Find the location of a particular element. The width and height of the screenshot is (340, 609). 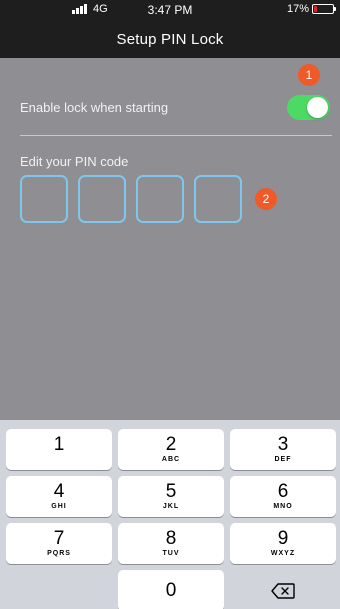

key-8: 8 TUV is located at coordinates (171, 543).